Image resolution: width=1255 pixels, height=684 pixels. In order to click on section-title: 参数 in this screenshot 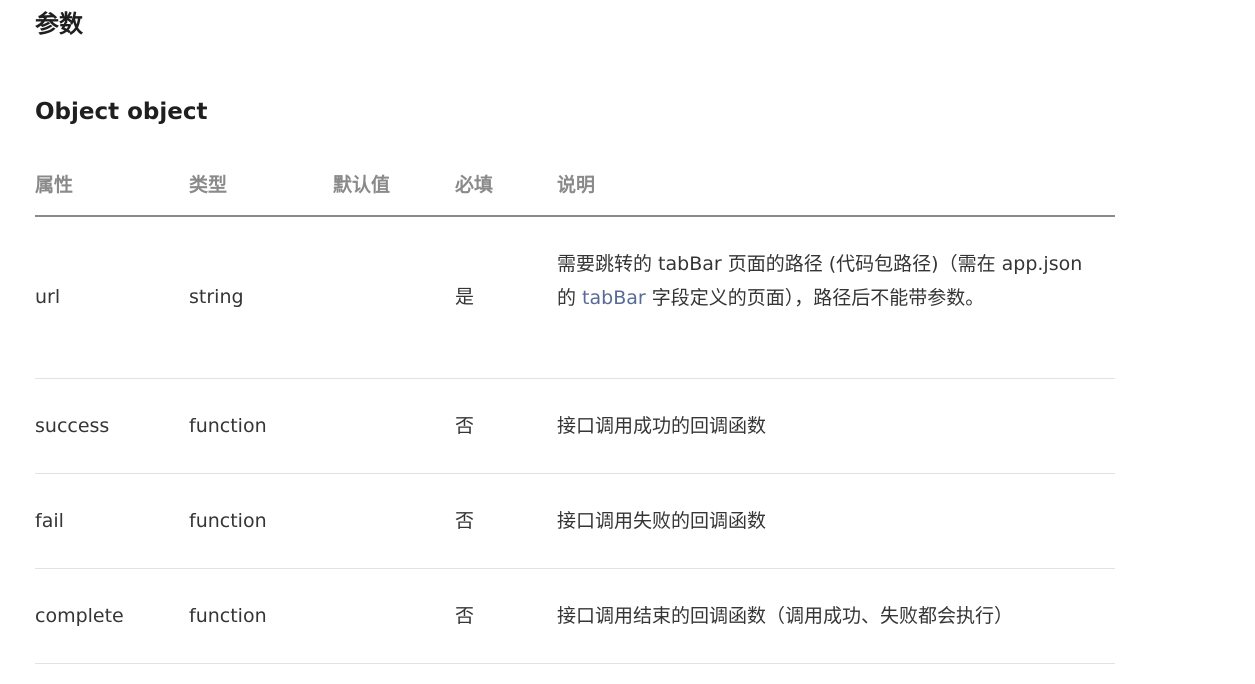, I will do `click(59, 24)`.